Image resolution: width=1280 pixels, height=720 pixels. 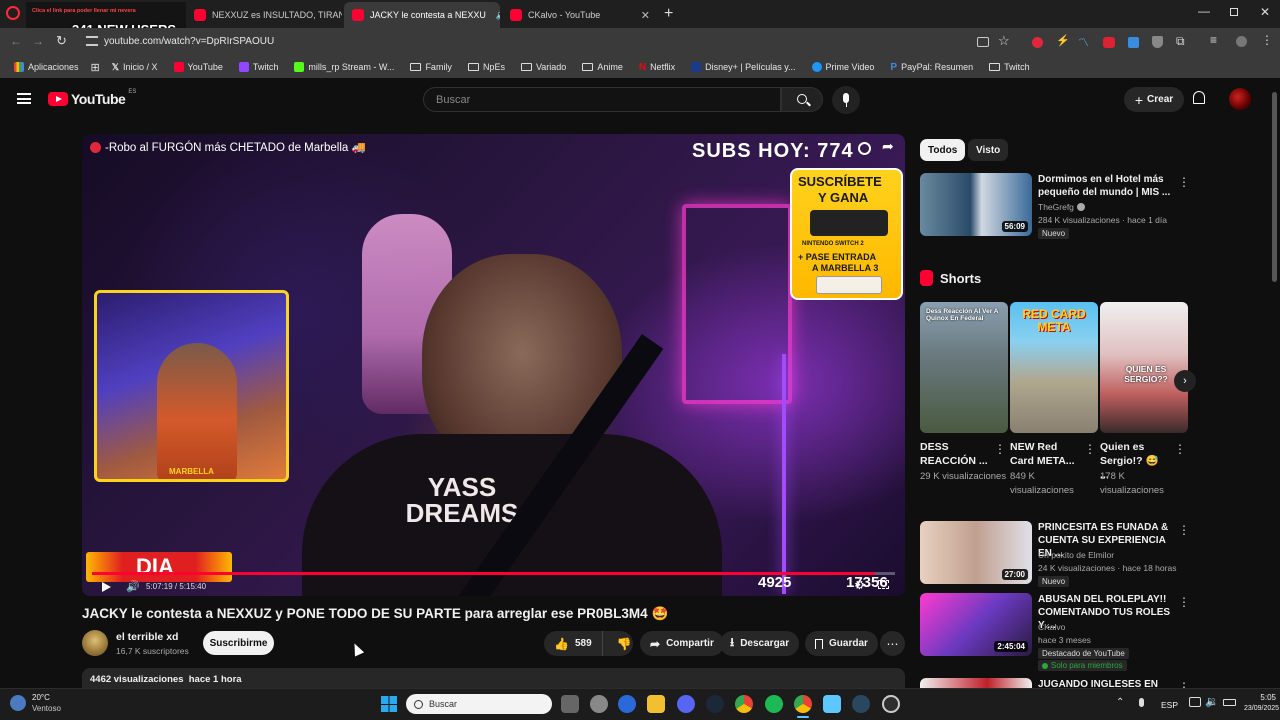 I want to click on avatar, so click(x=1240, y=99).